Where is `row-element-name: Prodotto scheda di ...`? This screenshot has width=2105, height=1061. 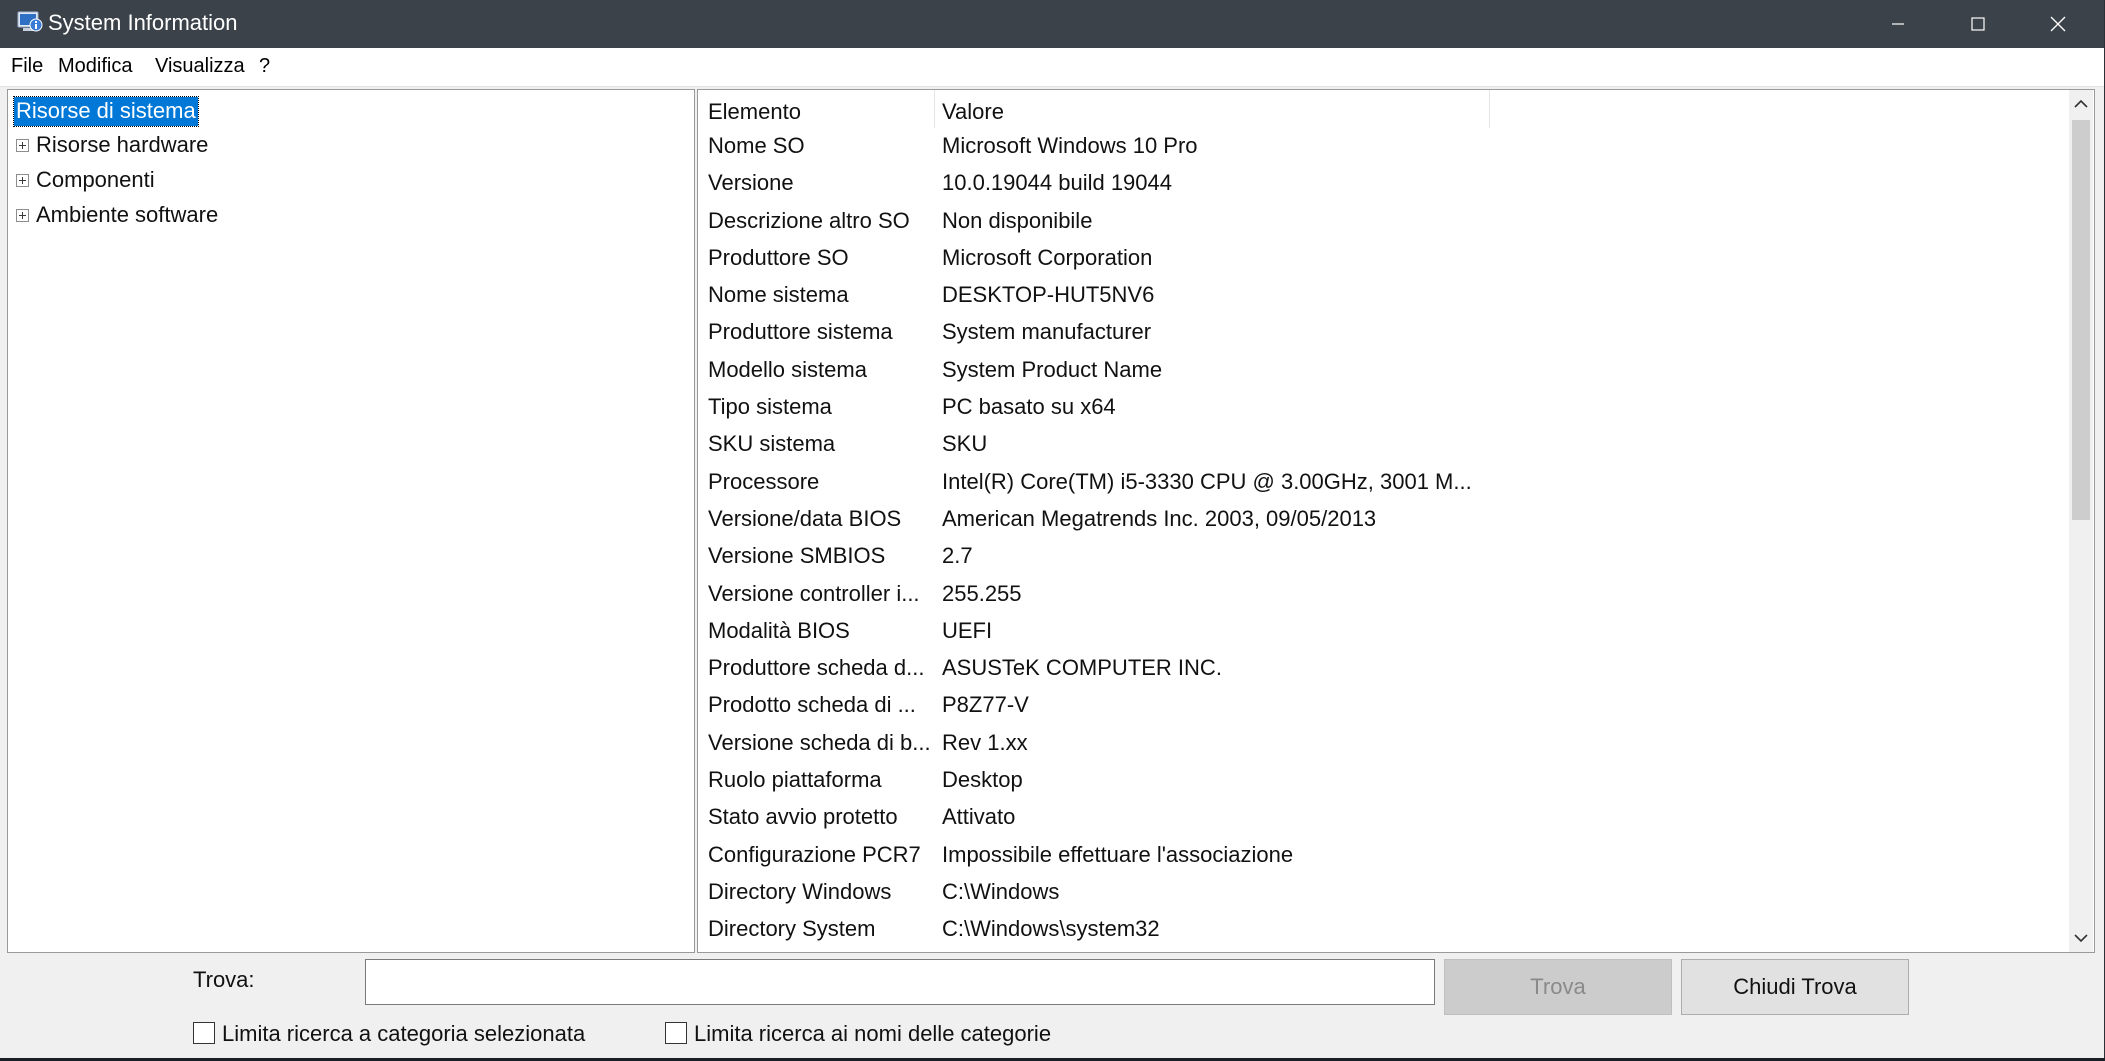
row-element-name: Prodotto scheda di ... is located at coordinates (812, 705).